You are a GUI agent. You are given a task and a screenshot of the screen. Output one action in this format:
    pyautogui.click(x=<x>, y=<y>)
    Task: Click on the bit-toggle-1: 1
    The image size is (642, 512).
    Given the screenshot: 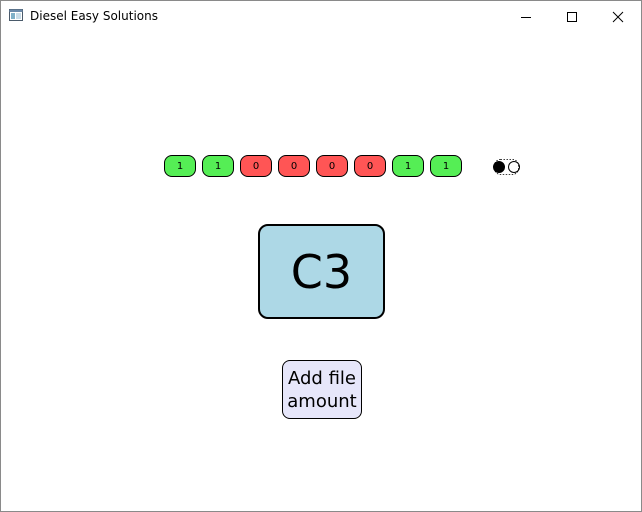 What is the action you would take?
    pyautogui.click(x=180, y=166)
    